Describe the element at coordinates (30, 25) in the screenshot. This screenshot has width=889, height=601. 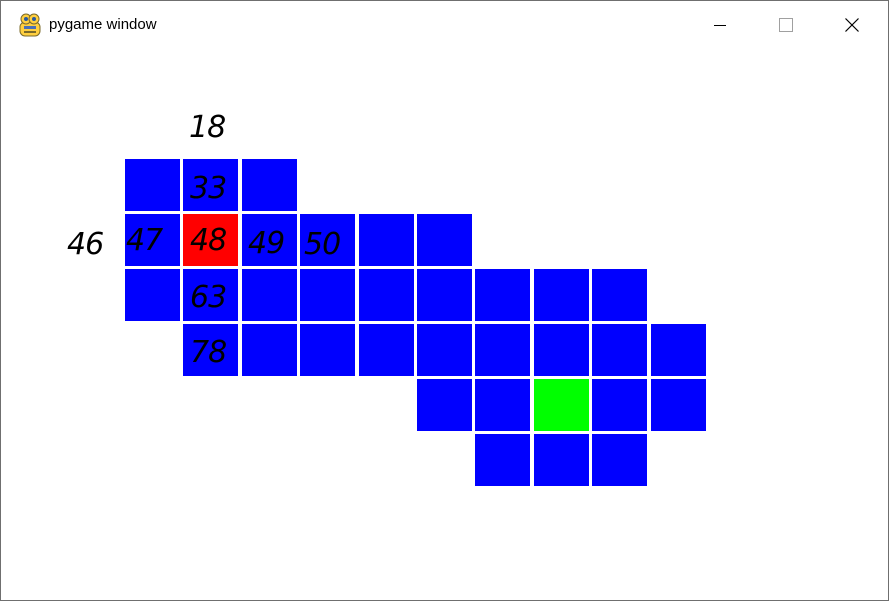
I see `pygame-snake-icon` at that location.